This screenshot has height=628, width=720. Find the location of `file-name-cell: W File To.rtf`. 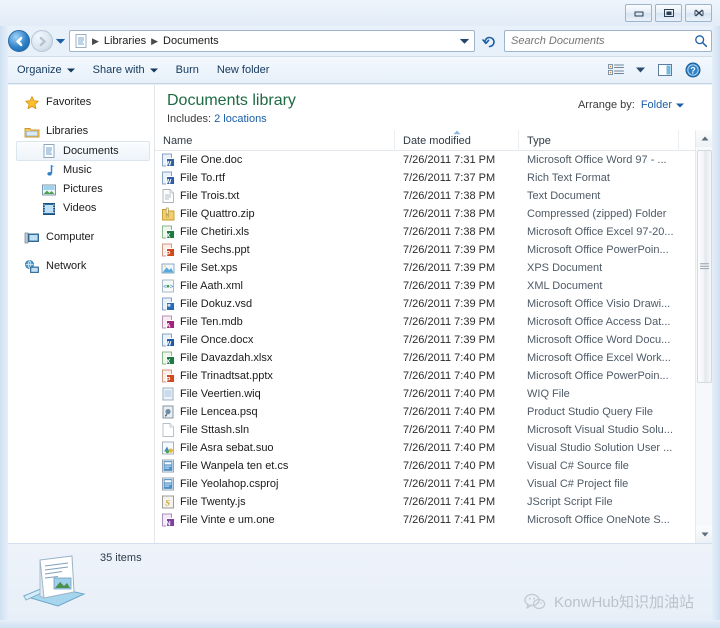

file-name-cell: W File To.rtf is located at coordinates (275, 178).